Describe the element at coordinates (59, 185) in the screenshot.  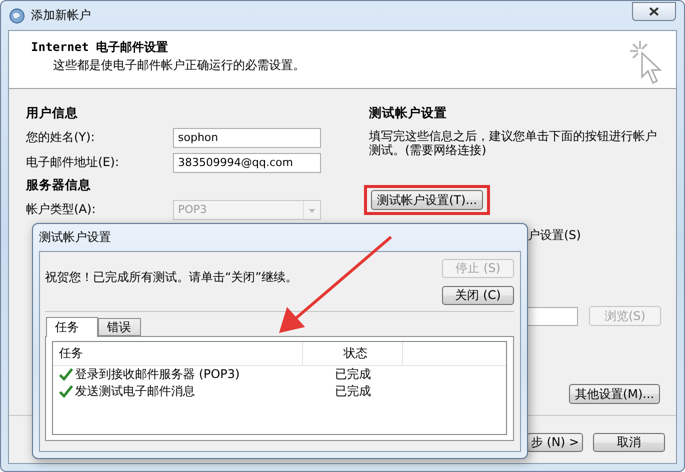
I see `section-heading: 服务器信息` at that location.